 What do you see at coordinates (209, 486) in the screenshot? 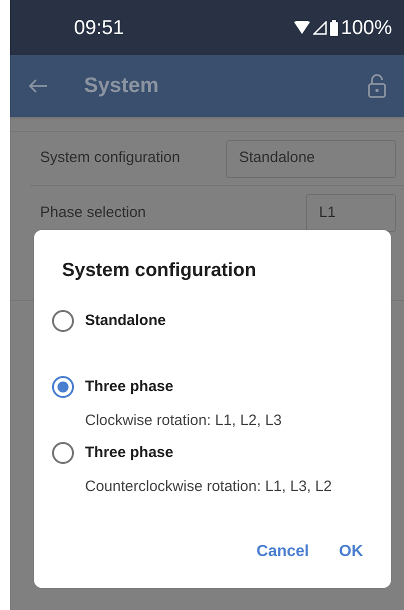
I see `option-description: Counterclockwise rotation: L1, L3, L2` at bounding box center [209, 486].